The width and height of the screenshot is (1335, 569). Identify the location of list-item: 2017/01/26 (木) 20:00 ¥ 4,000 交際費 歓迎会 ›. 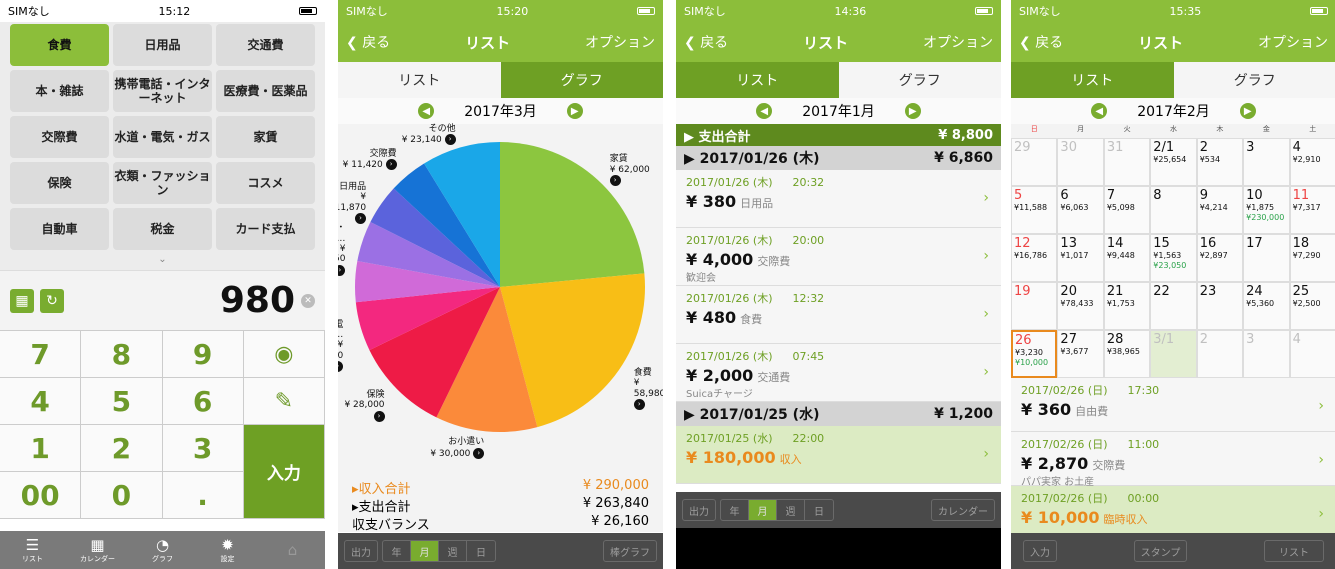
(838, 257).